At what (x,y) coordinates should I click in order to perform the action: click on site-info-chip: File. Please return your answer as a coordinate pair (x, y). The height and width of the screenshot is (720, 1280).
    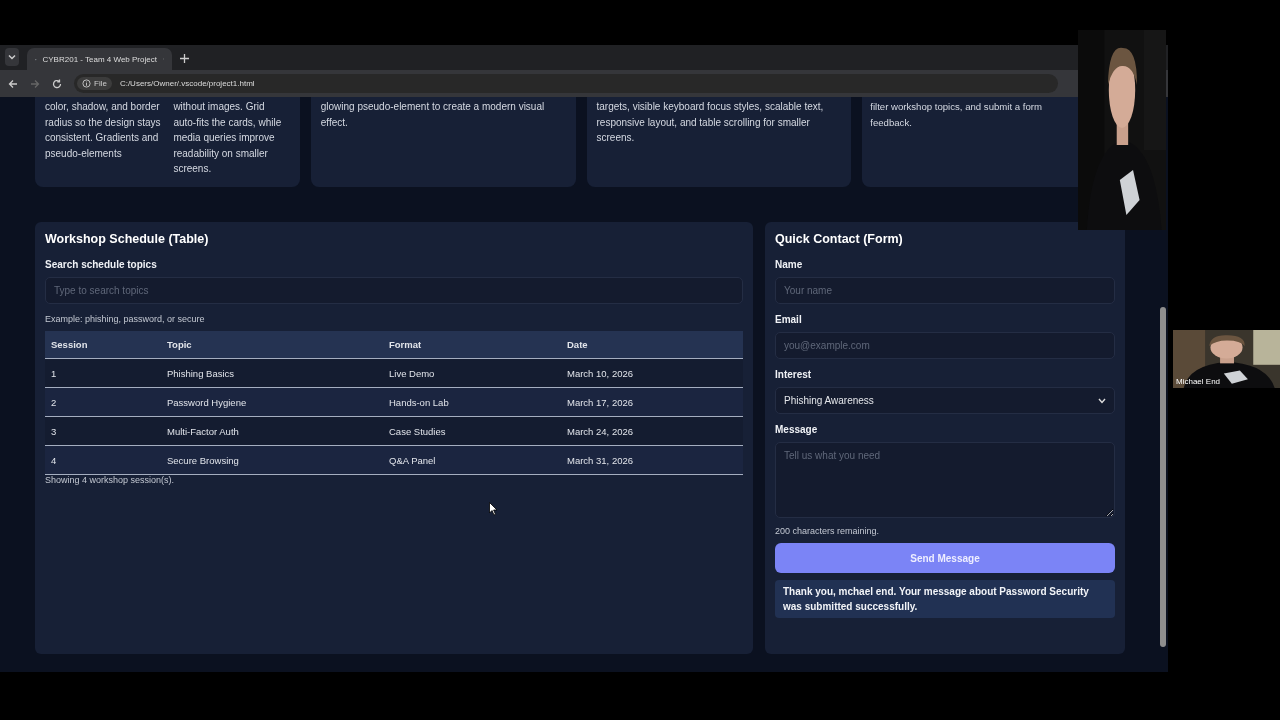
    Looking at the image, I should click on (94, 83).